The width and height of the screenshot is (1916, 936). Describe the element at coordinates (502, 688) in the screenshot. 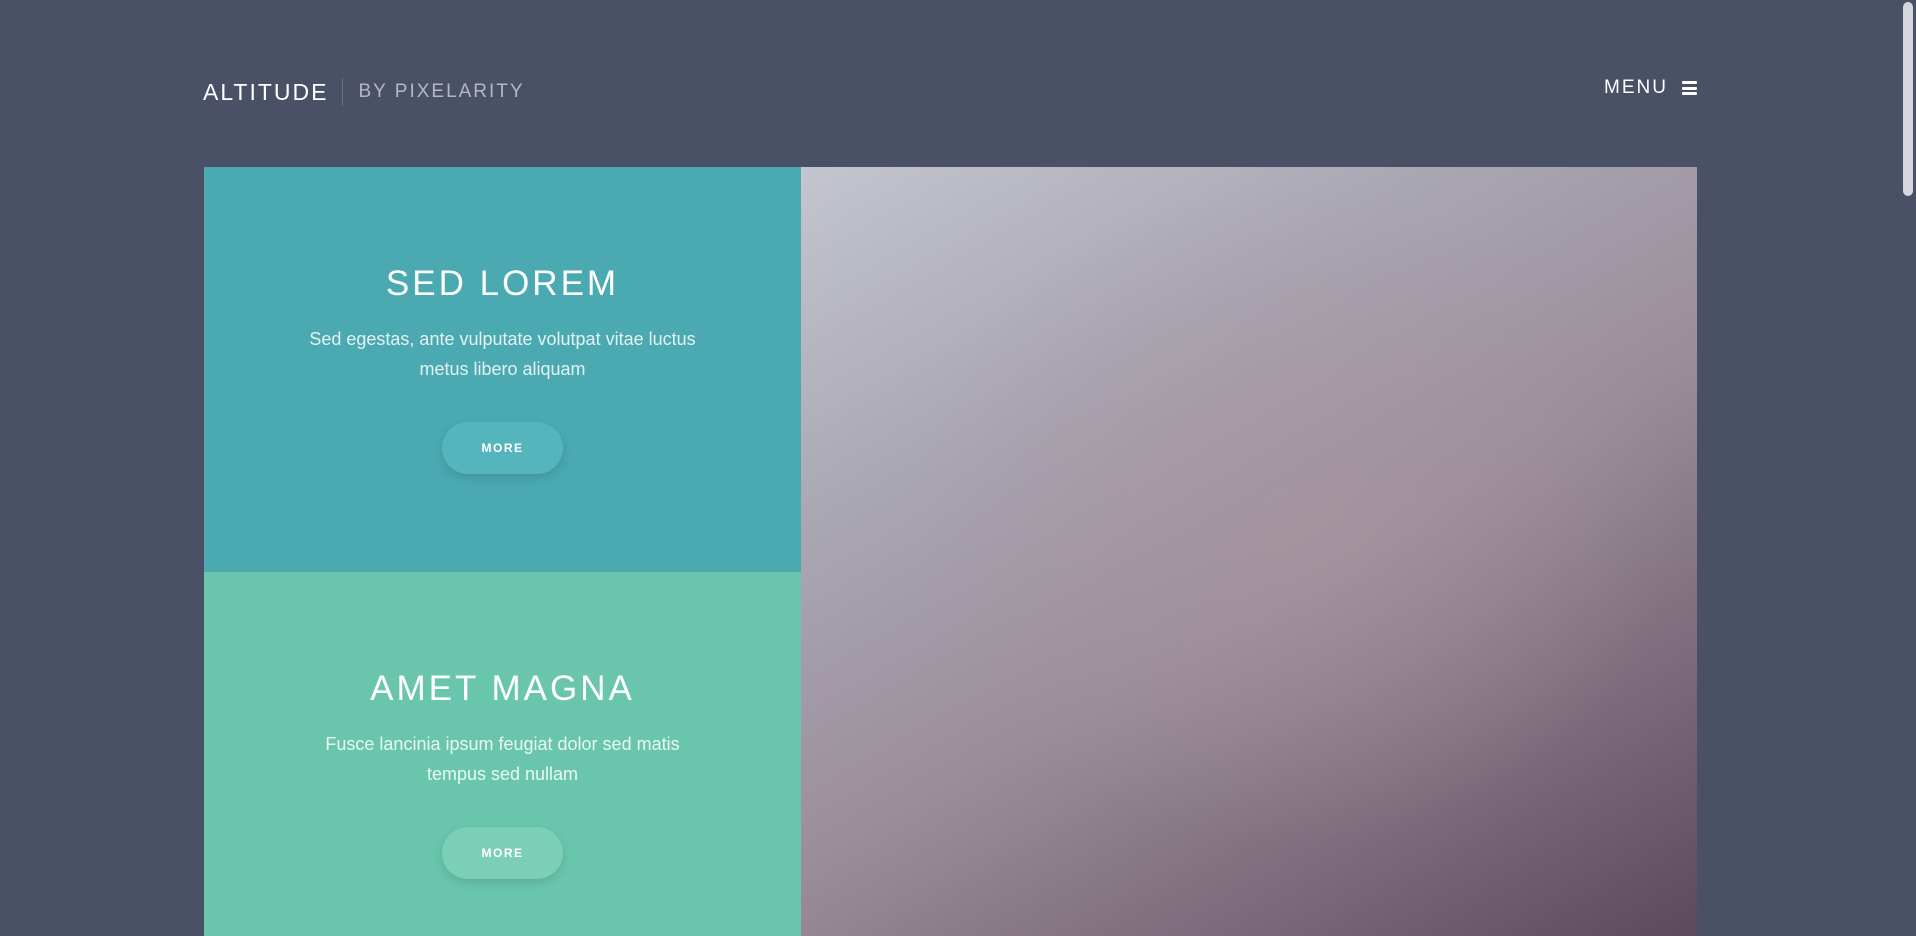

I see `tile-title: AMET MAGNA` at that location.